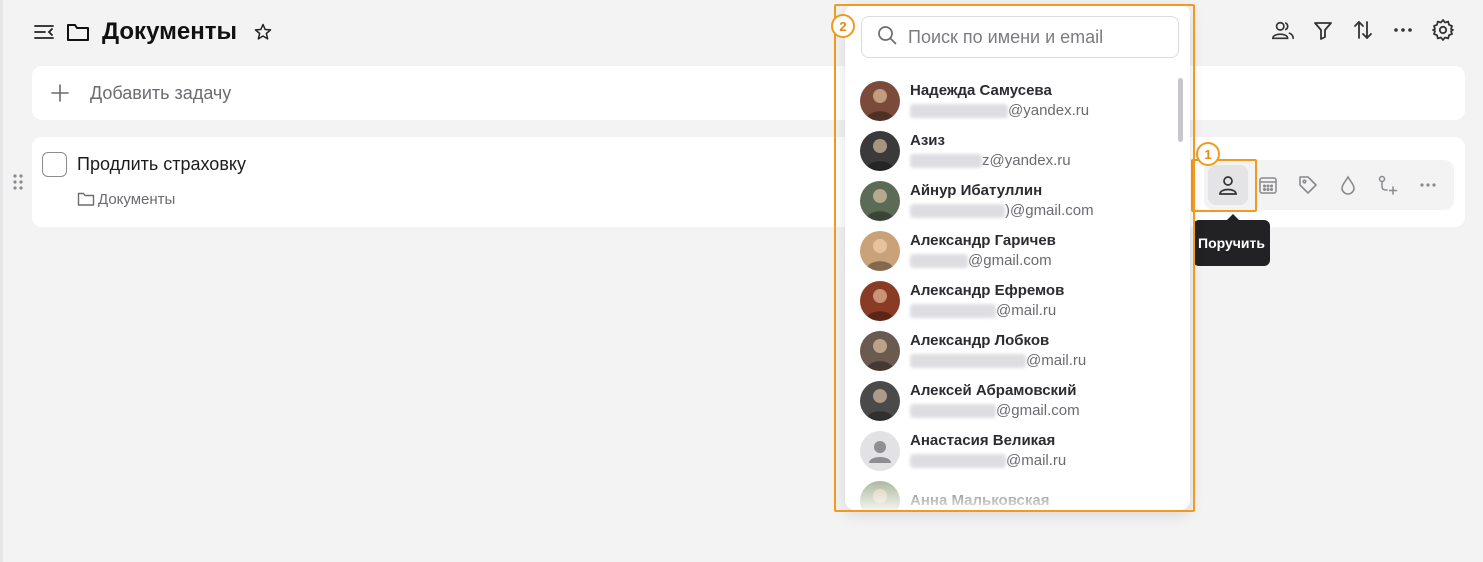  Describe the element at coordinates (843, 26) in the screenshot. I see `annotation-badge-2: 2` at that location.